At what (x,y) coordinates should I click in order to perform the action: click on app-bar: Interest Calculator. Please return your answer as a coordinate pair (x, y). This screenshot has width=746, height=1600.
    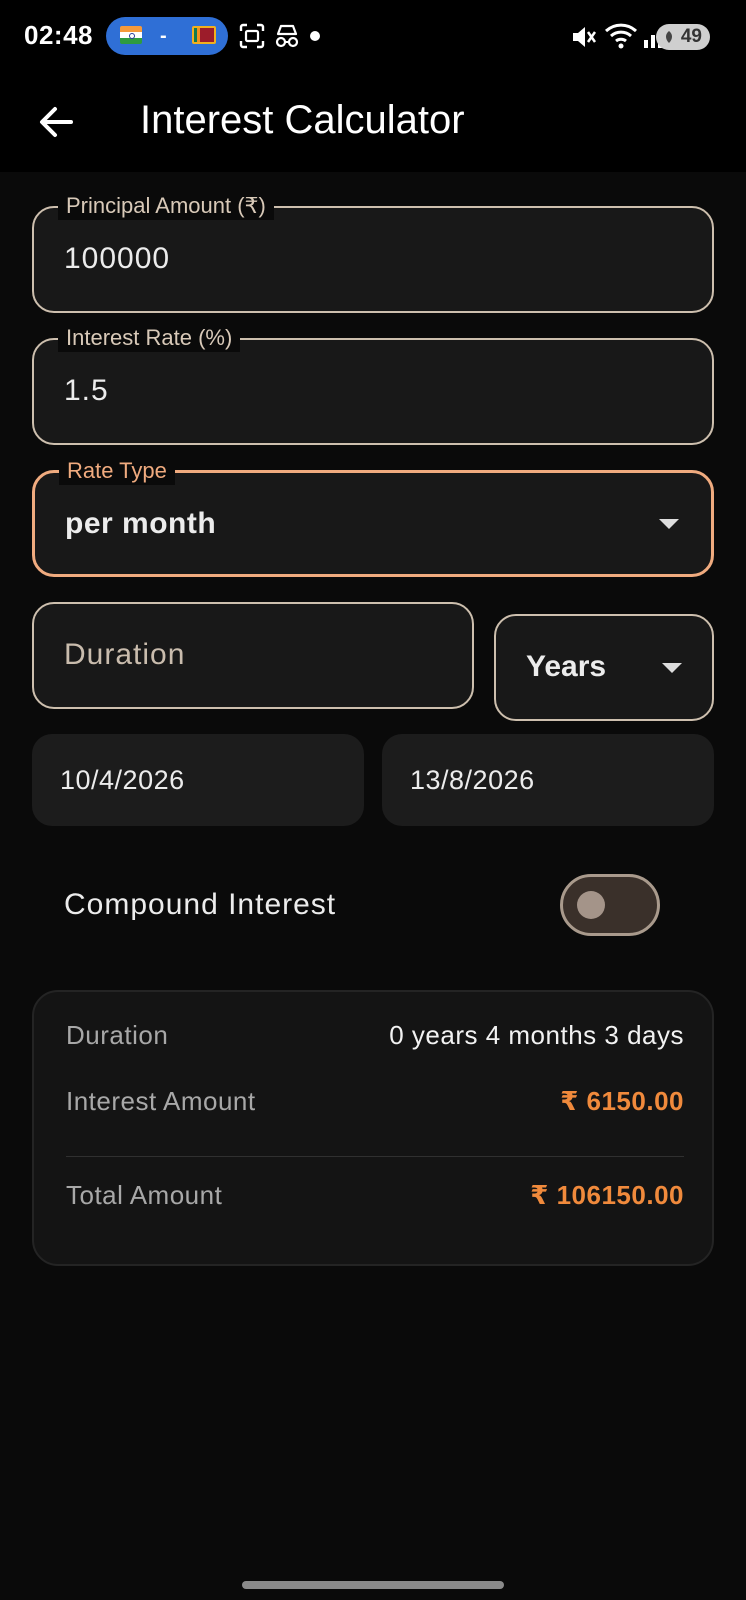
    Looking at the image, I should click on (373, 122).